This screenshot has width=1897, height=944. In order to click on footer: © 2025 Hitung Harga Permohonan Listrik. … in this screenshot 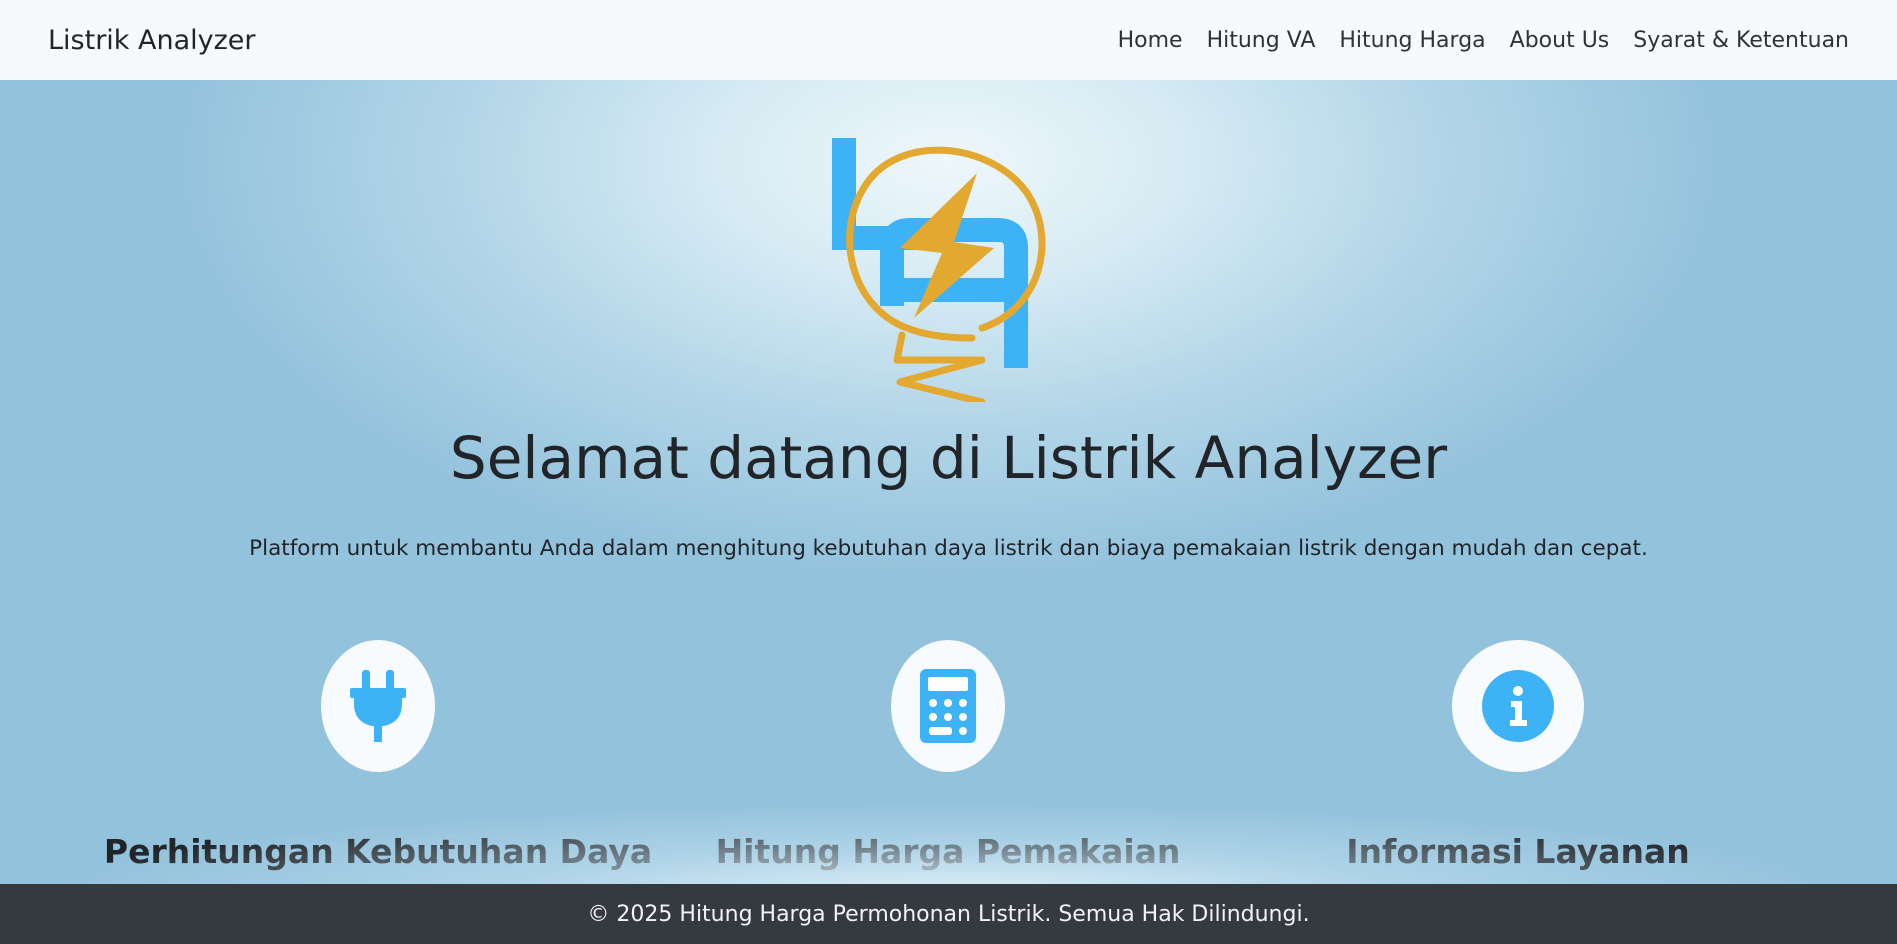, I will do `click(948, 914)`.